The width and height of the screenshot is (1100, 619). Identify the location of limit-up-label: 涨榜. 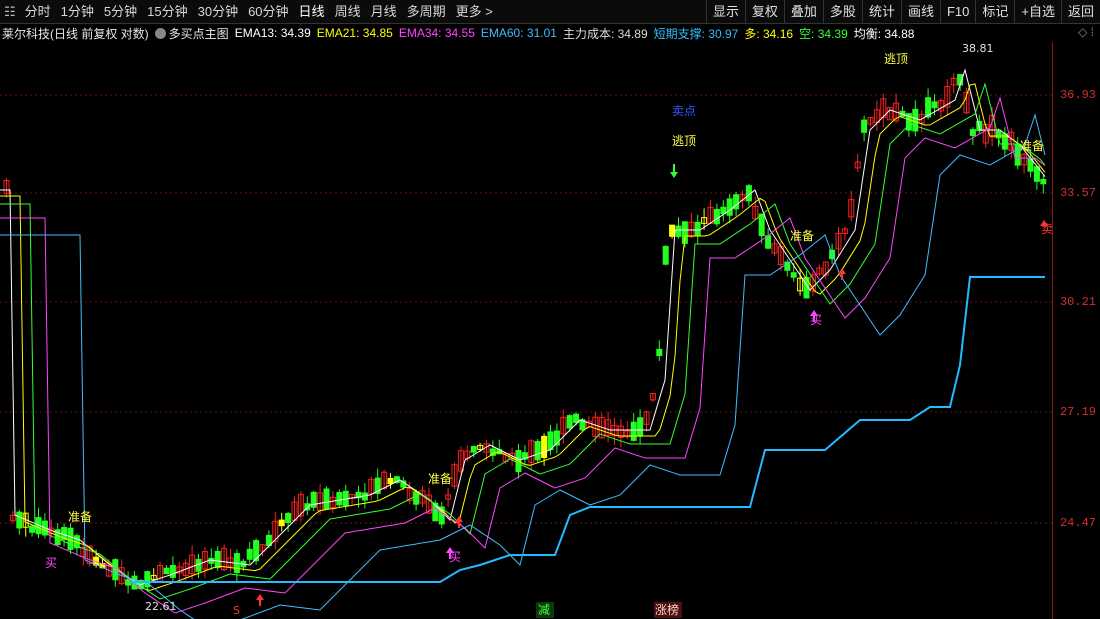
(667, 609).